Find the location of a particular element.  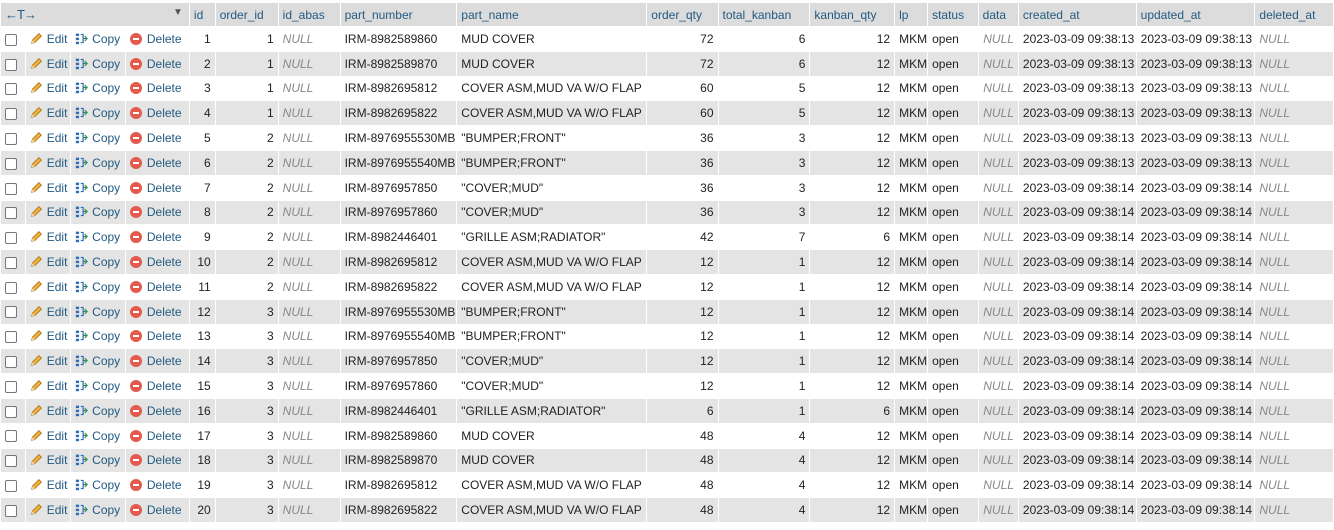

column-header-data: data is located at coordinates (998, 14).